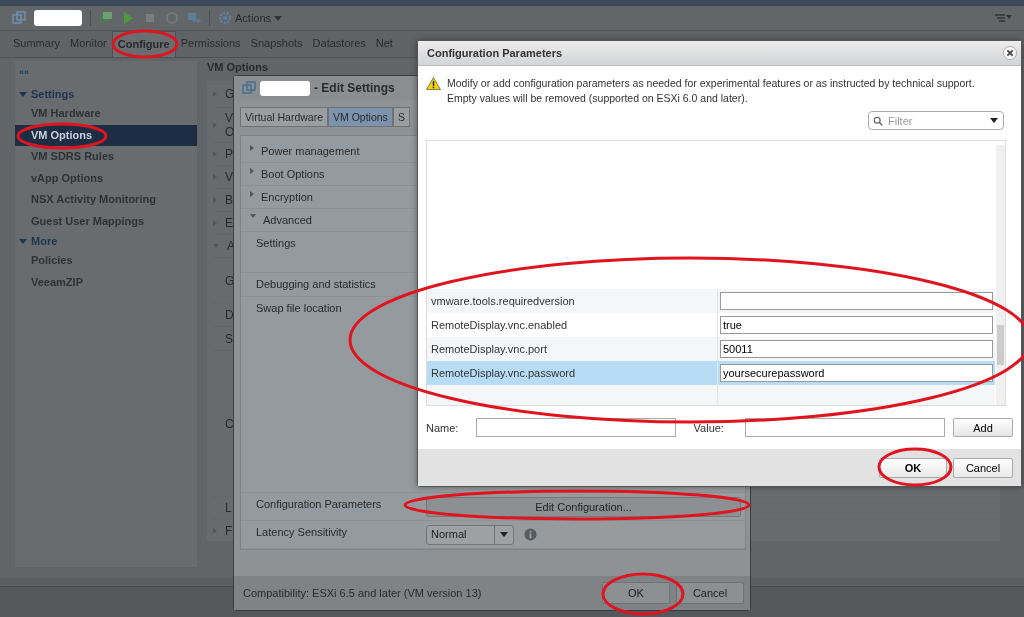 The image size is (1024, 617). I want to click on sidebar-item: VM Hardware, so click(106, 114).